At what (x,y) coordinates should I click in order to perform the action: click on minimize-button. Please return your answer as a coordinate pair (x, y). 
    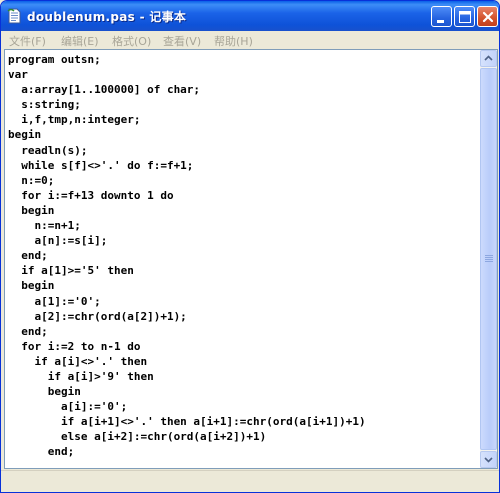
    Looking at the image, I should click on (441, 16).